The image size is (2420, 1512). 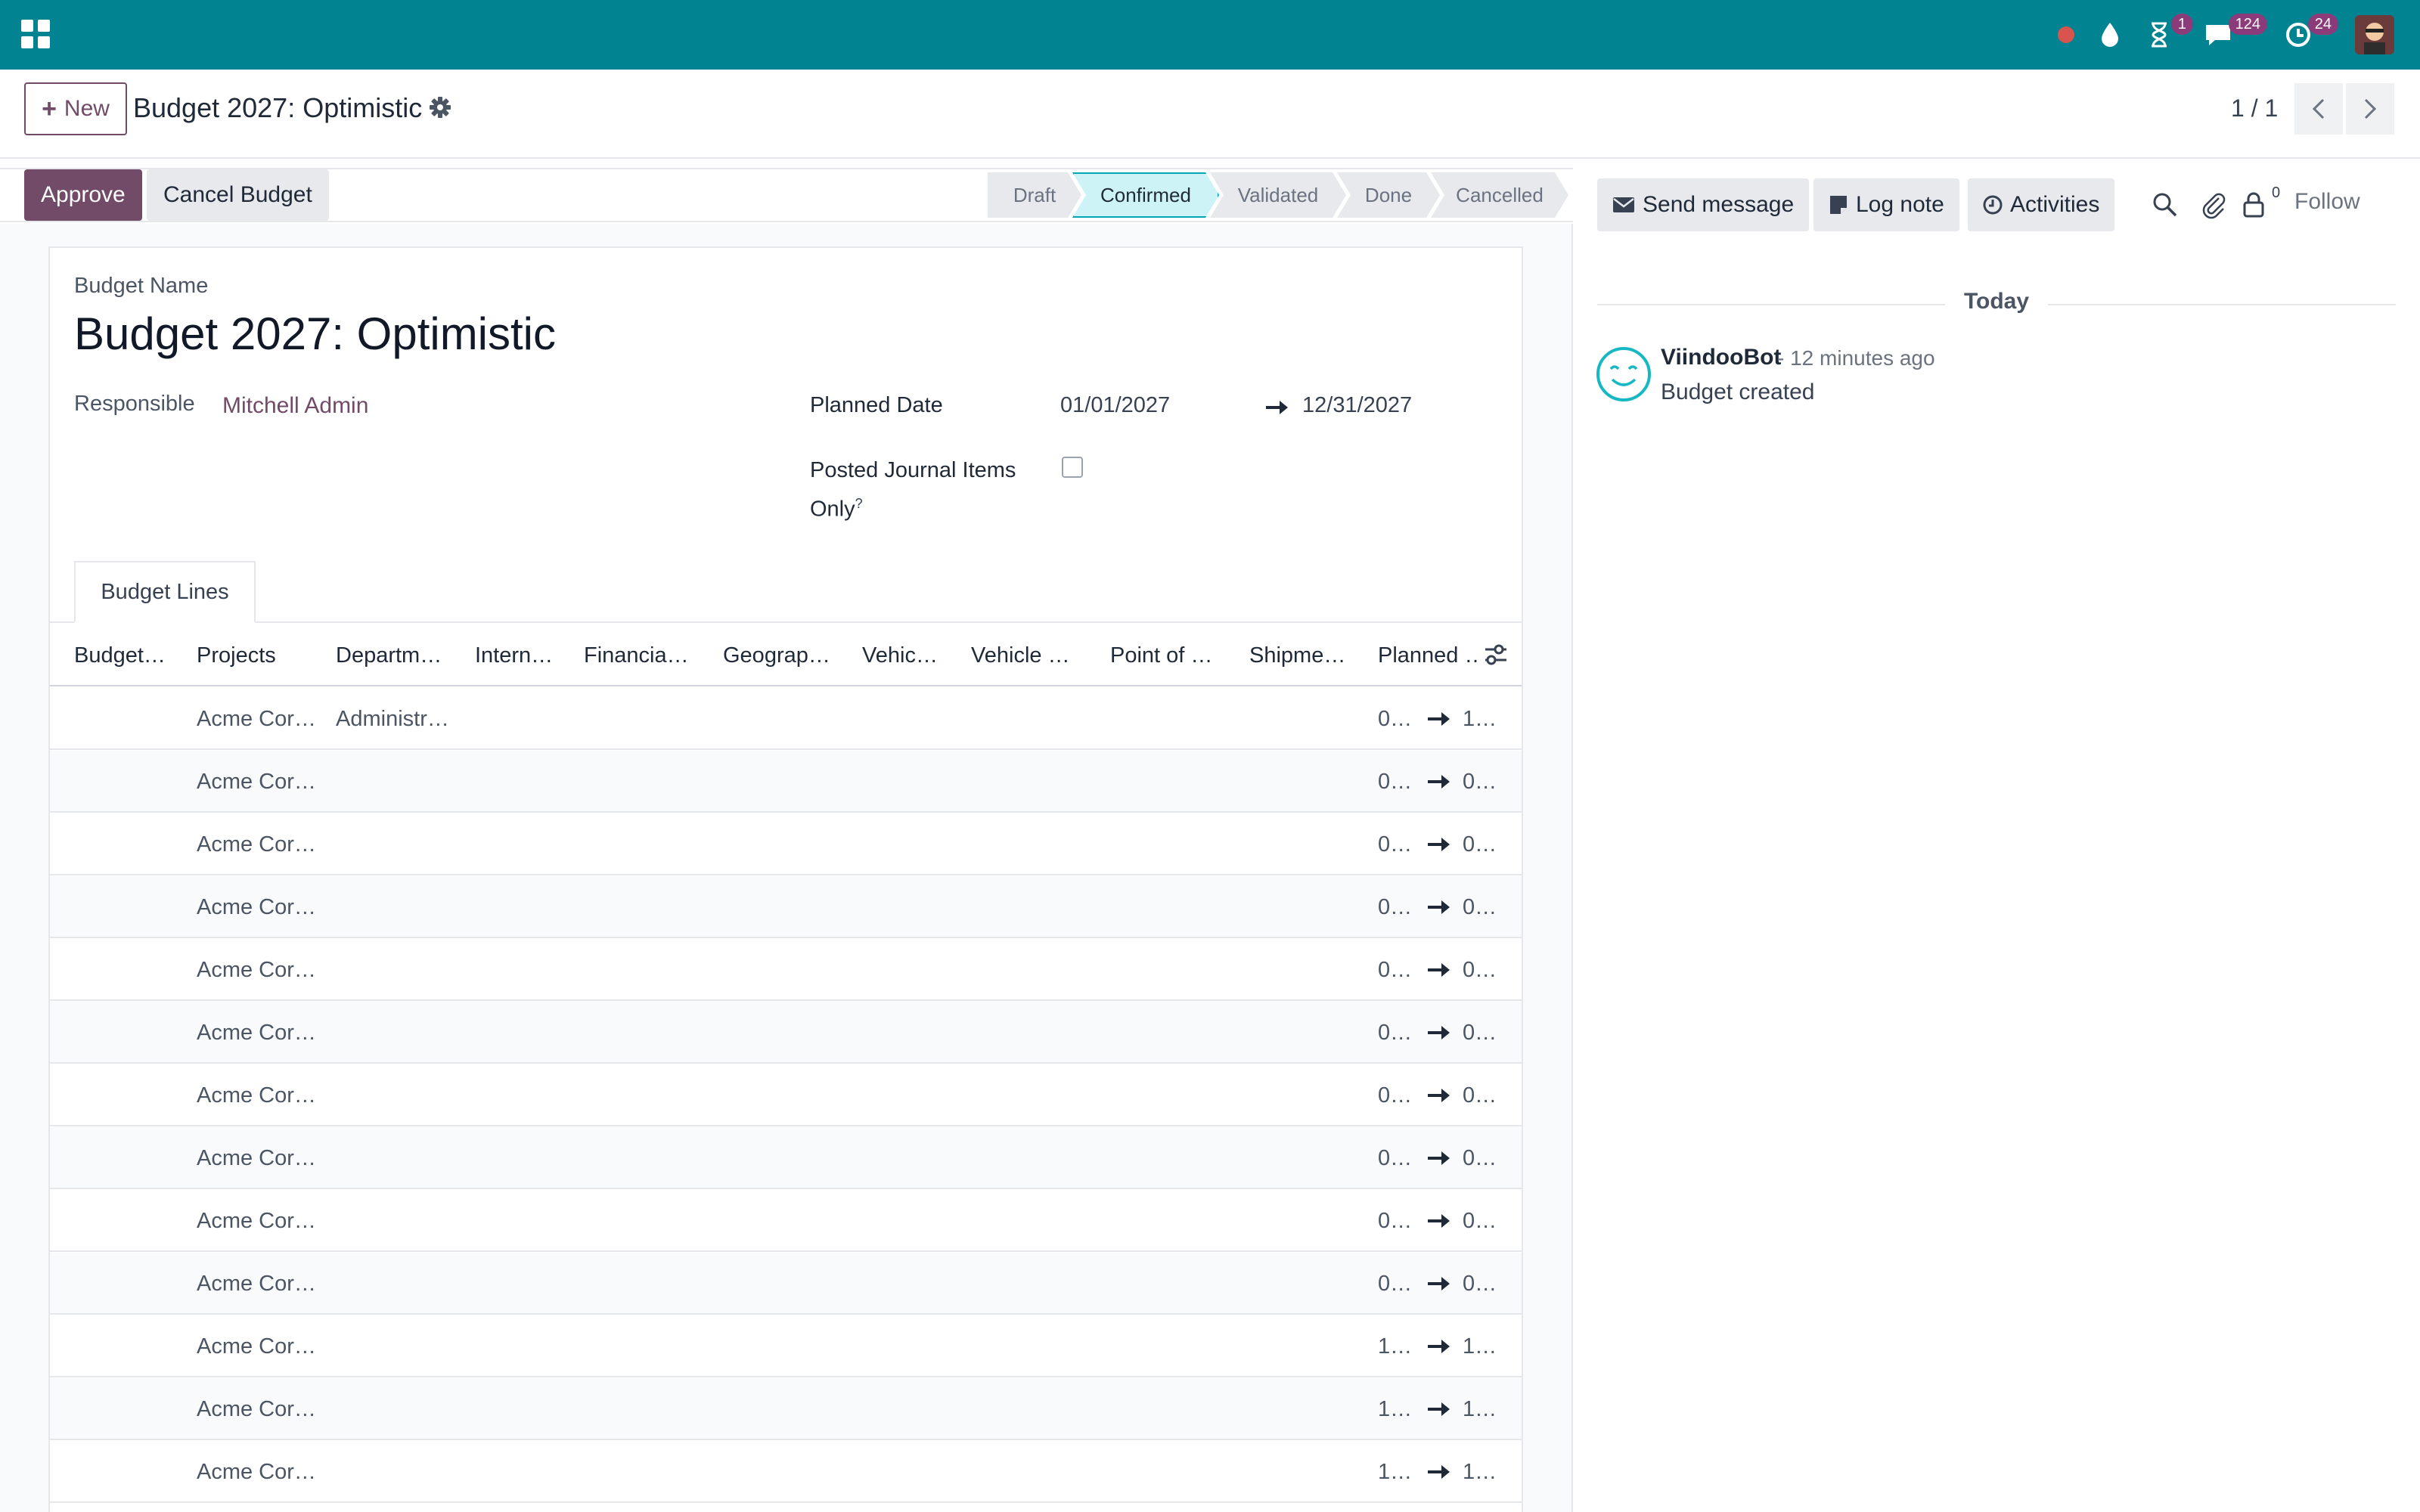 I want to click on activities-label: Activities, so click(x=2055, y=205).